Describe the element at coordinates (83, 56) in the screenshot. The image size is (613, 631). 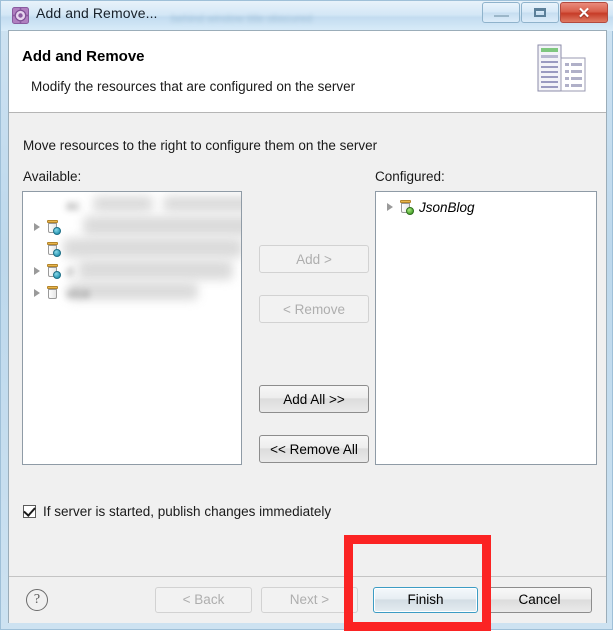
I see `page-title: Add and Remove` at that location.